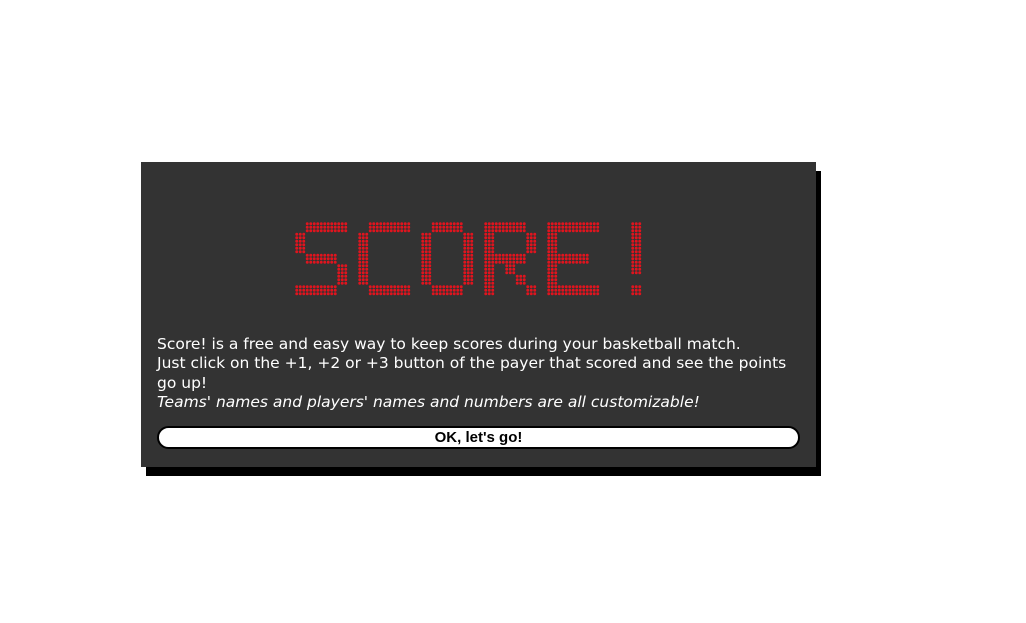 This screenshot has width=1026, height=623. What do you see at coordinates (636, 259) in the screenshot?
I see `led-glyph-exclamation` at bounding box center [636, 259].